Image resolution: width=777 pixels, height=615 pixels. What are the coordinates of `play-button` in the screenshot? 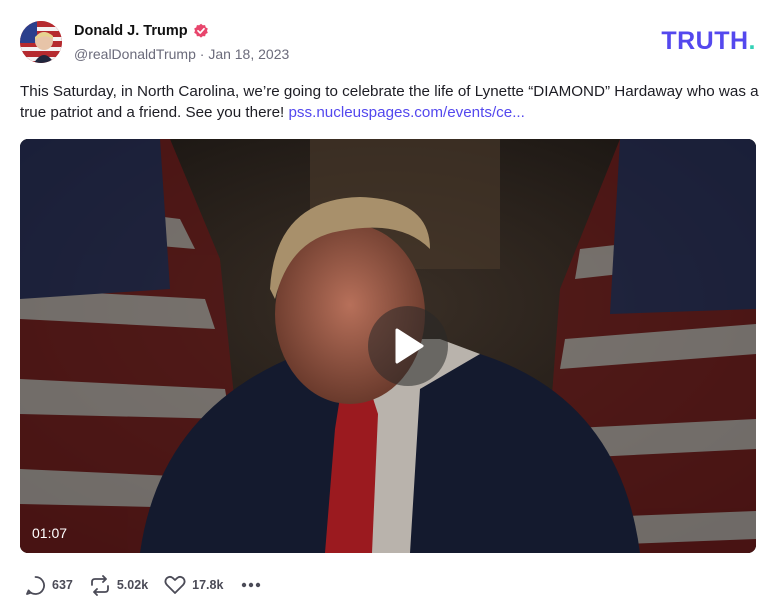 It's located at (408, 346).